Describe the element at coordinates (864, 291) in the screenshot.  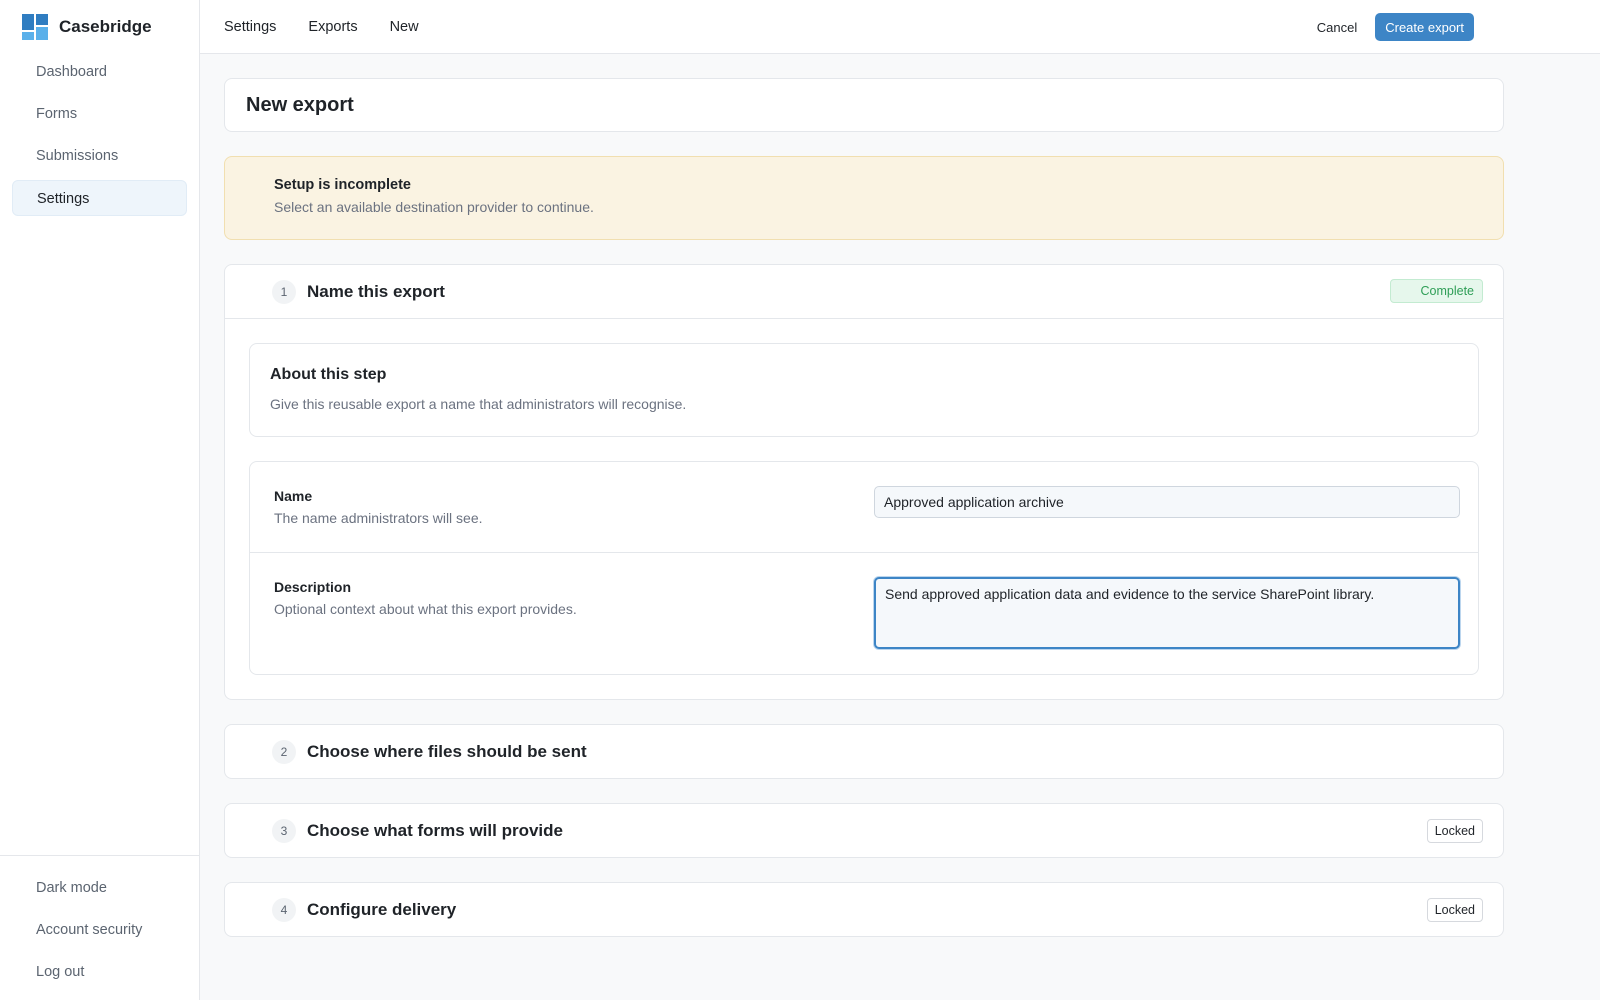
I see `step-1-header: 1 Name this export Complete` at that location.